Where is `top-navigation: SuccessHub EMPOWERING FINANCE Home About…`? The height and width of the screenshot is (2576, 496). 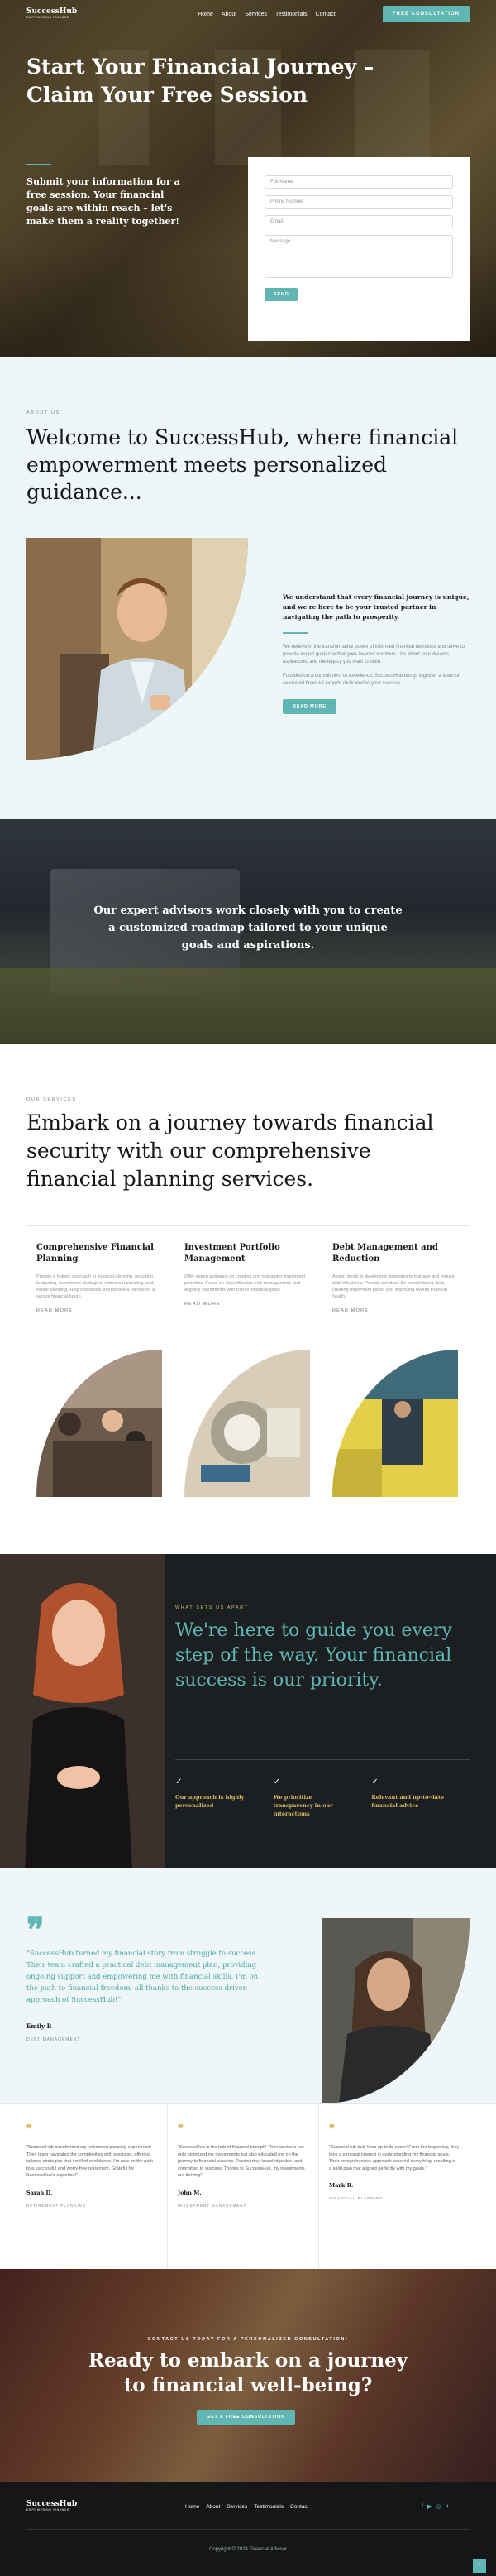 top-navigation: SuccessHub EMPOWERING FINANCE Home About… is located at coordinates (248, 14).